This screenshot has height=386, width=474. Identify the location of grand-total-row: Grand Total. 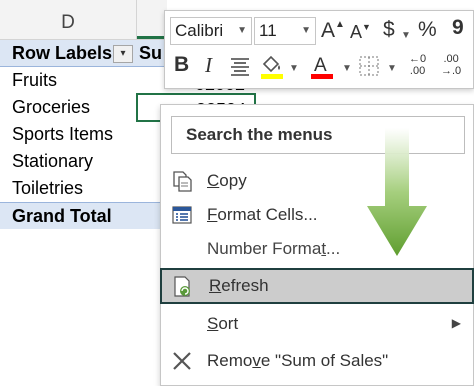
(82, 215).